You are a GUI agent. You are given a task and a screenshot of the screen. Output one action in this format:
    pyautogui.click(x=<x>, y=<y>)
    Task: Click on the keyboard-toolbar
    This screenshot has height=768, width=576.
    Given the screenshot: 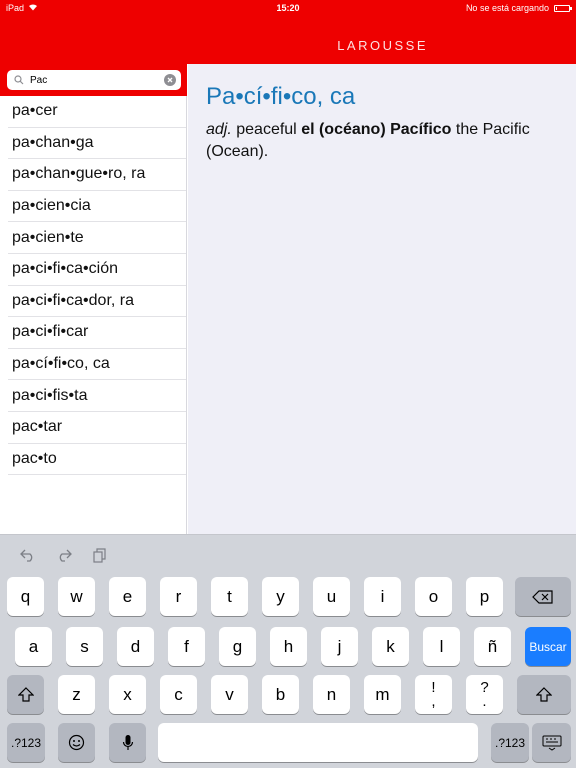 What is the action you would take?
    pyautogui.click(x=64, y=555)
    